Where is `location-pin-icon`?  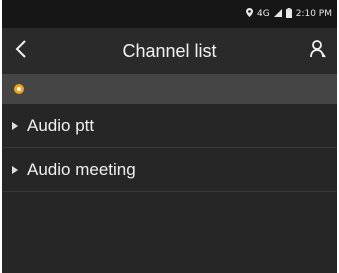 location-pin-icon is located at coordinates (250, 14).